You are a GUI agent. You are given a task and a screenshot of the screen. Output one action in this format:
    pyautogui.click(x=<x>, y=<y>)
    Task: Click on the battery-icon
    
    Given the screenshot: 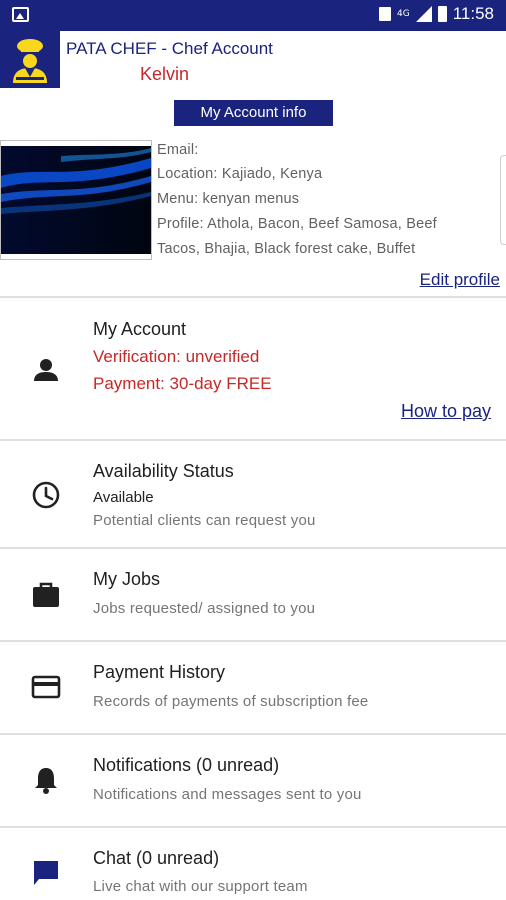 What is the action you would take?
    pyautogui.click(x=442, y=14)
    